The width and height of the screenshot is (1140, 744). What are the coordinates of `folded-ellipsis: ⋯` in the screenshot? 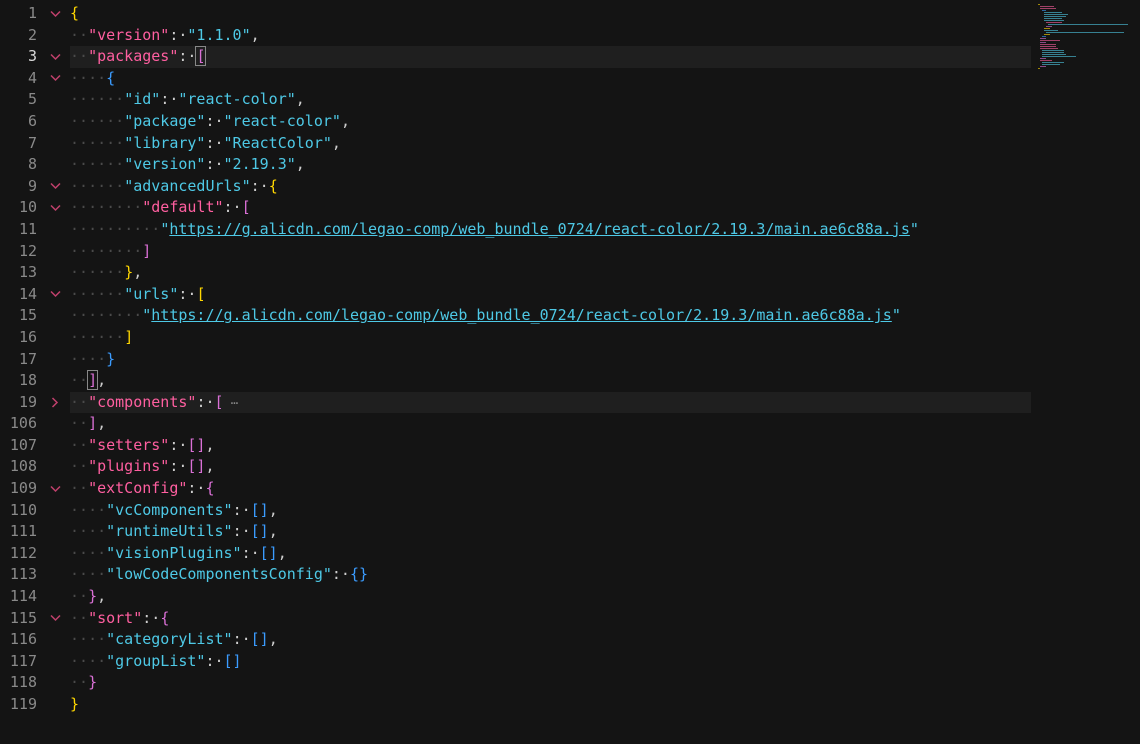 It's located at (231, 403).